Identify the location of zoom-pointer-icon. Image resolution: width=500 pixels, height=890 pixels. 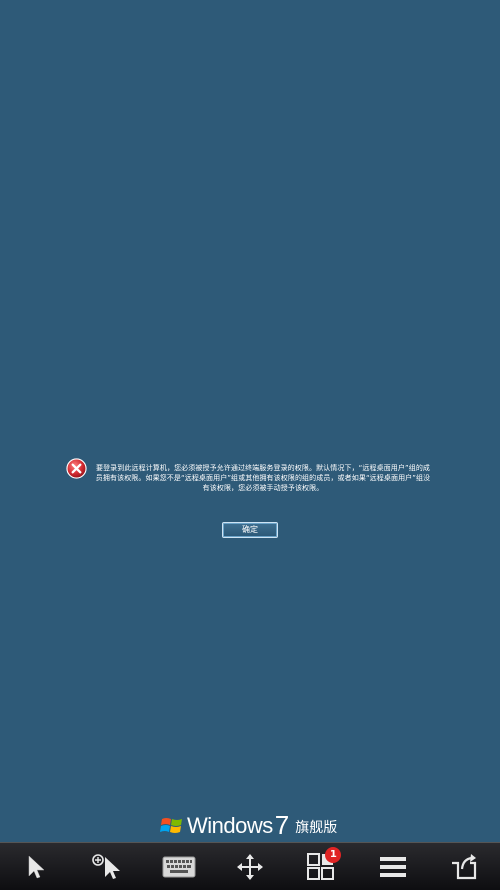
(106, 866).